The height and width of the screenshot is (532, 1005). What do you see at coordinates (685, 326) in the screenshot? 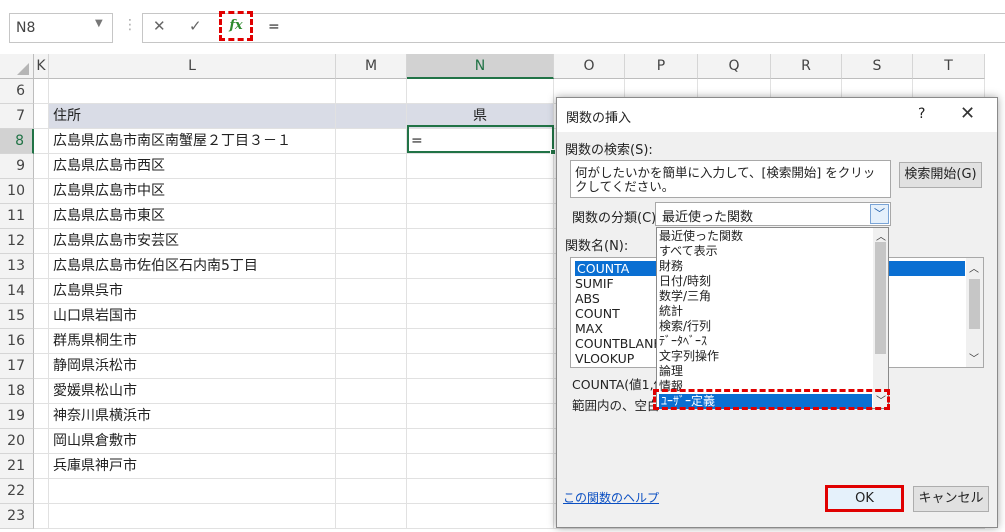
I see `category-option: 検索/行列` at bounding box center [685, 326].